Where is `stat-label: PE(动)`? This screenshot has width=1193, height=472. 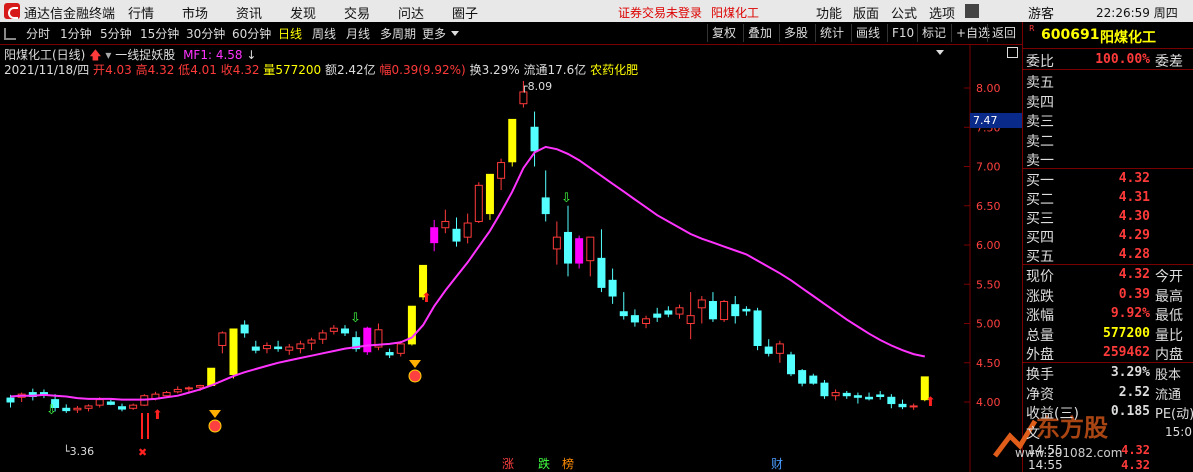 stat-label: PE(动) is located at coordinates (1174, 414).